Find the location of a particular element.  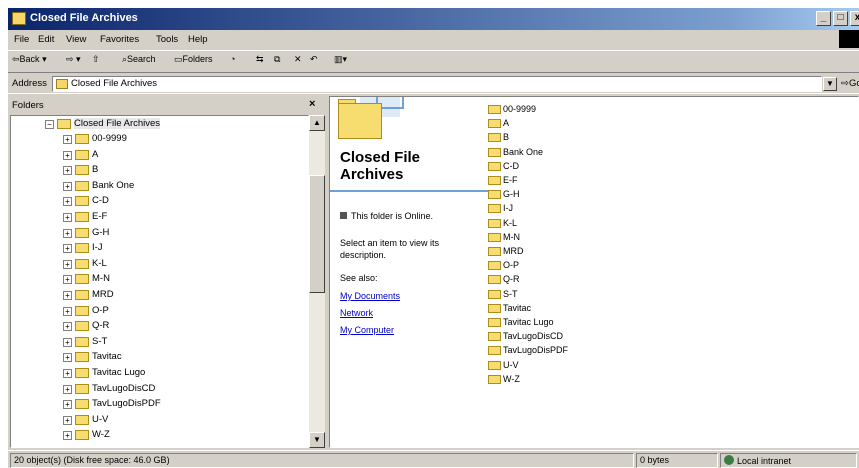

delete-button: ✕ is located at coordinates (298, 59).